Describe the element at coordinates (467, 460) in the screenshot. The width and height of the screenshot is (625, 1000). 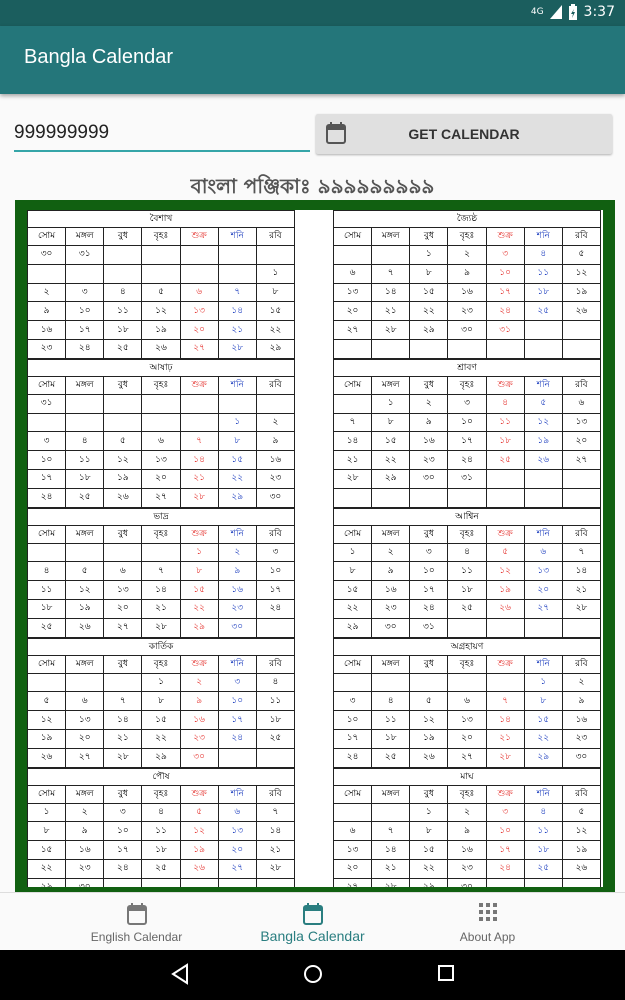
I see `week-row: ২১ ২২ ২৩ ২৪ ২৫ ২৬ ২৭` at that location.